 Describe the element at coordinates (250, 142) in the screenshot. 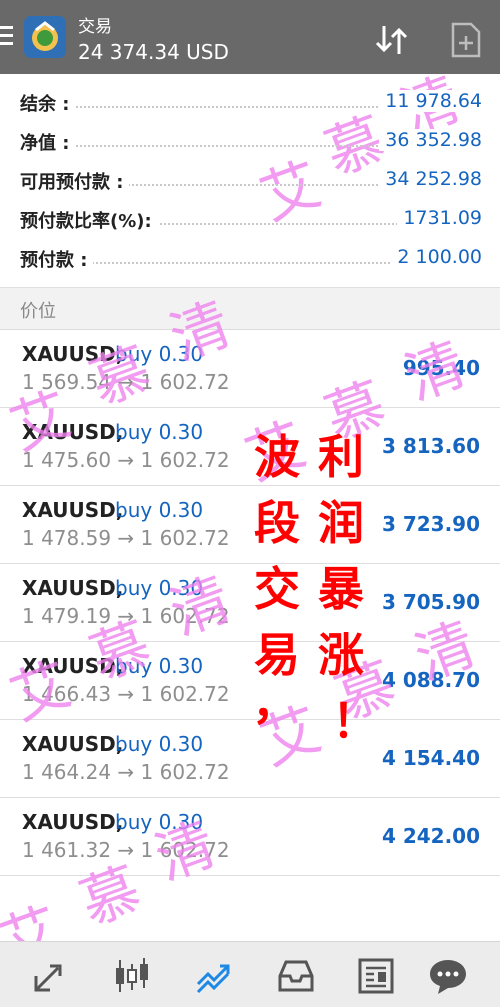

I see `summary-row-equity: 净值 : 36 352.98` at that location.